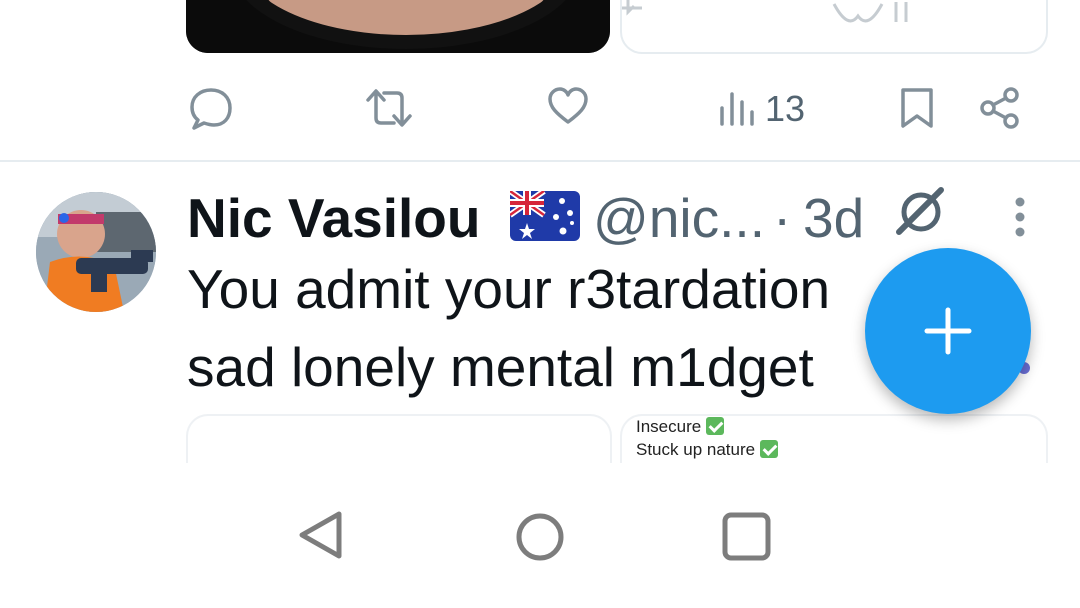  Describe the element at coordinates (545, 216) in the screenshot. I see `australia-flag-icon` at that location.